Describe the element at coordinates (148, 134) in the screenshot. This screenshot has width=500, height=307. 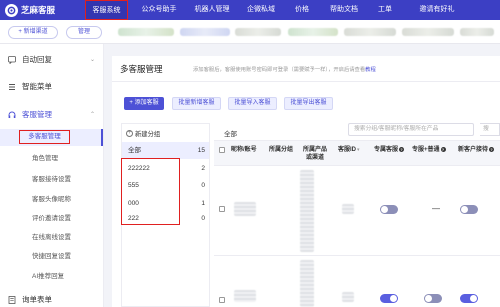
I see `new-group-label: 新建分组` at that location.